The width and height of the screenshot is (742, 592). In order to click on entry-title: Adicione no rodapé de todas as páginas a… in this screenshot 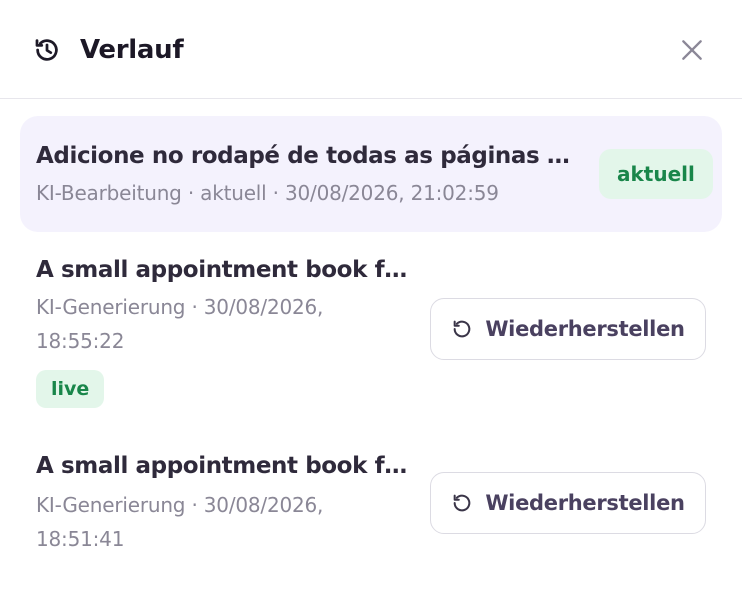, I will do `click(306, 156)`.